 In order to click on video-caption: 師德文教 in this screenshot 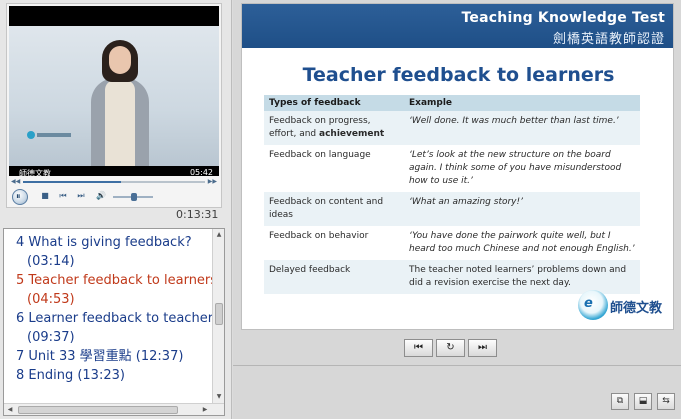, I will do `click(35, 172)`.